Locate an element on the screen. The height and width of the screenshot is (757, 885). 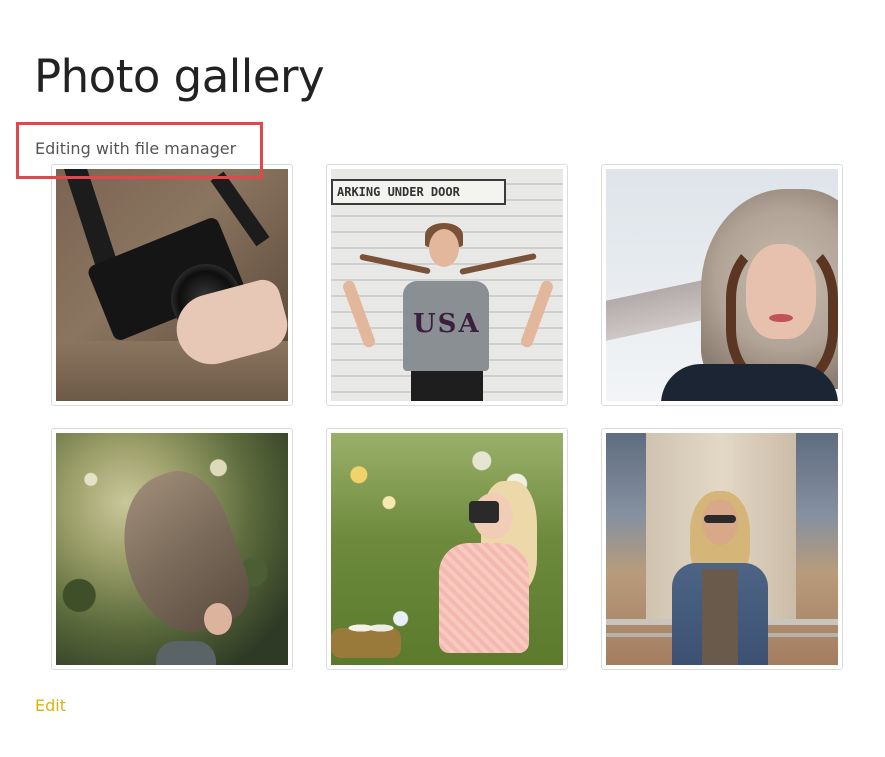
photo-girl-camera is located at coordinates (447, 549).